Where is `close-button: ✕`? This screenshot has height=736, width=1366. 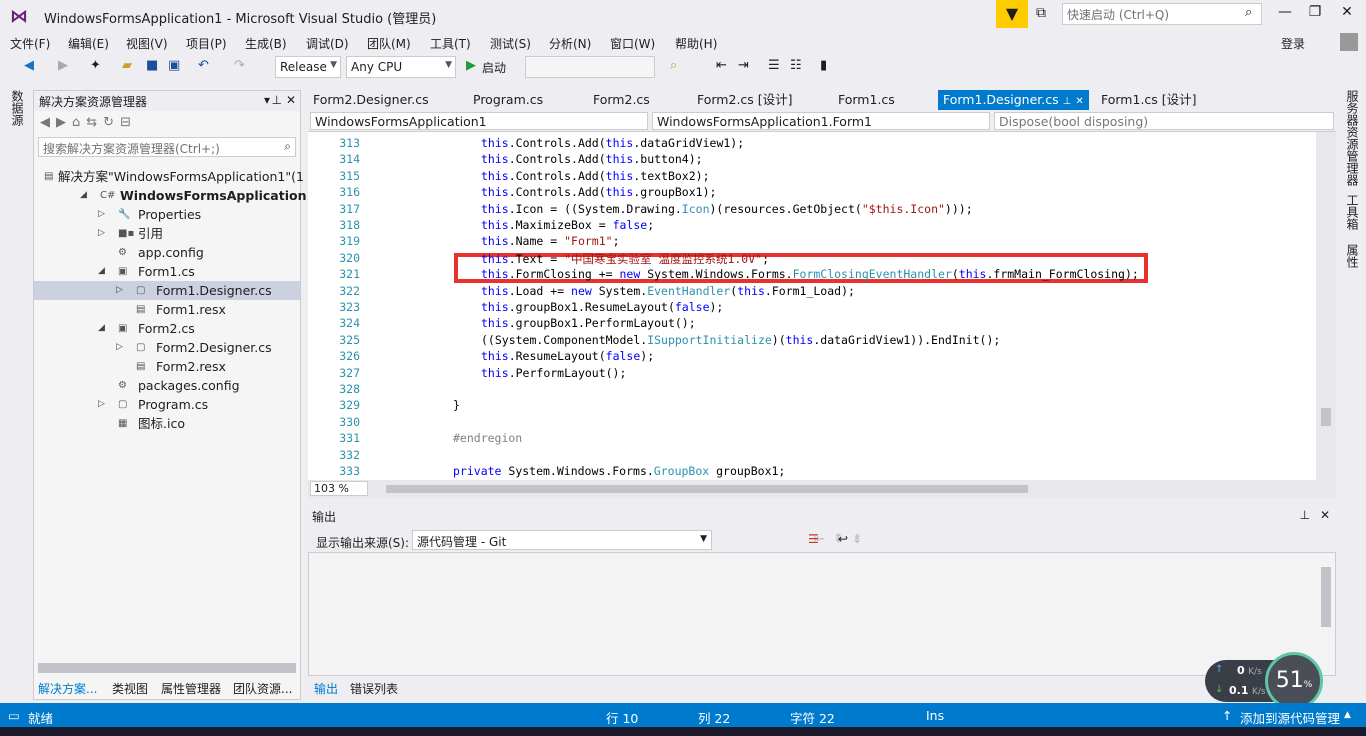 close-button: ✕ is located at coordinates (1347, 12).